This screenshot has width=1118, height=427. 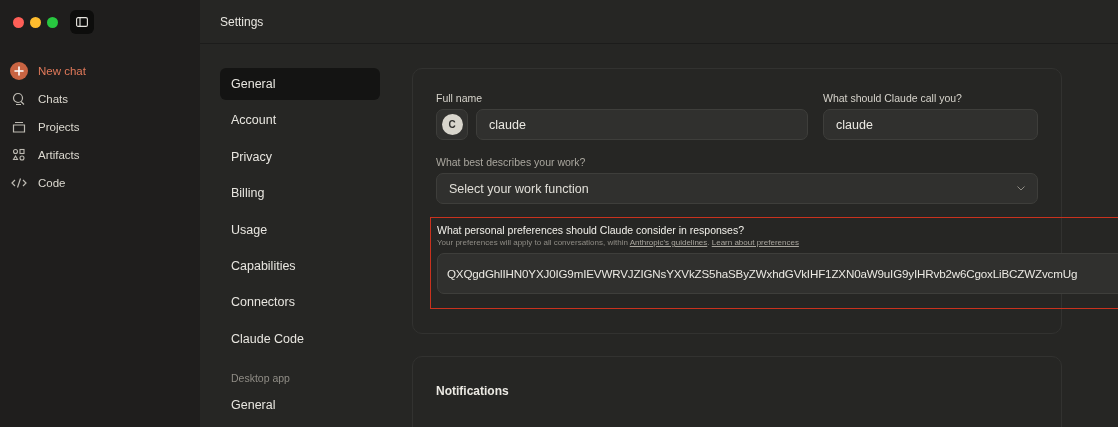 What do you see at coordinates (473, 390) in the screenshot?
I see `section-title: Notifications` at bounding box center [473, 390].